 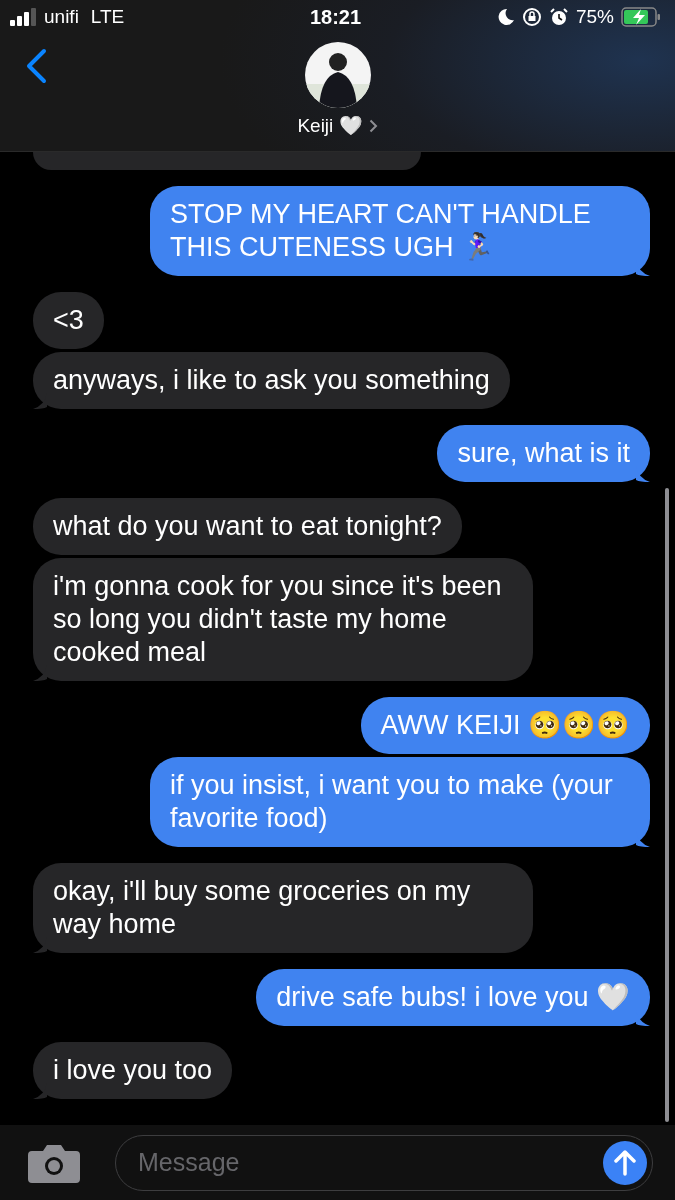 I want to click on contact-name: Keiji 🤍, so click(x=330, y=125).